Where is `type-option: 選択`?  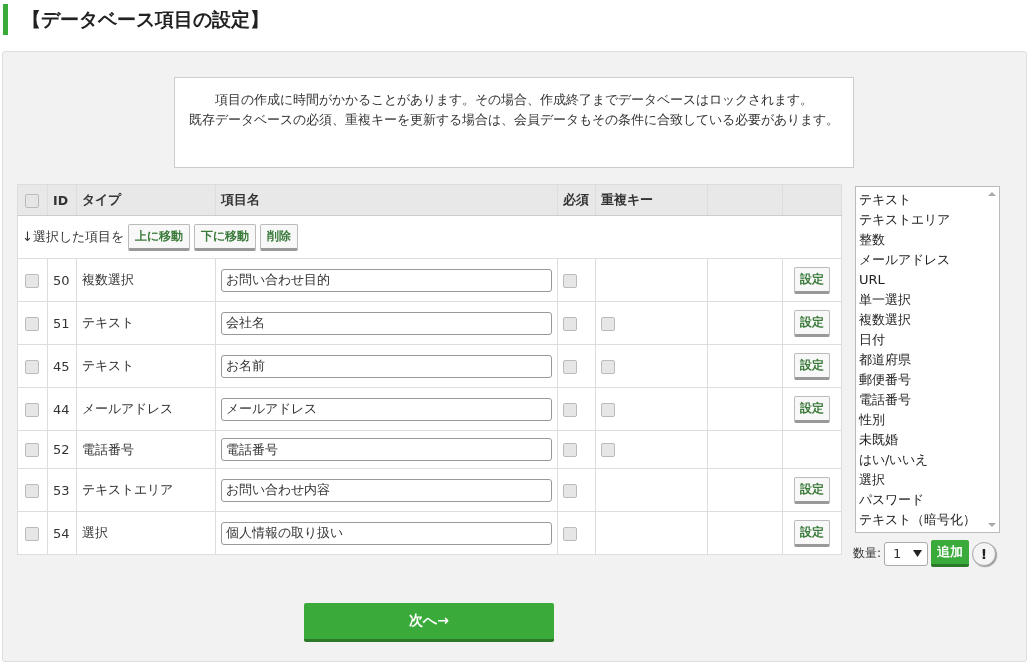 type-option: 選択 is located at coordinates (922, 480).